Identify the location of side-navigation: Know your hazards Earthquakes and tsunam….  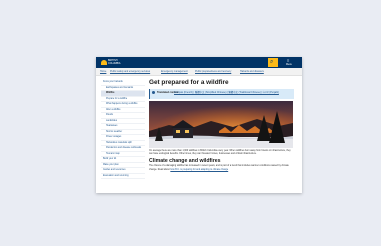
(123, 129).